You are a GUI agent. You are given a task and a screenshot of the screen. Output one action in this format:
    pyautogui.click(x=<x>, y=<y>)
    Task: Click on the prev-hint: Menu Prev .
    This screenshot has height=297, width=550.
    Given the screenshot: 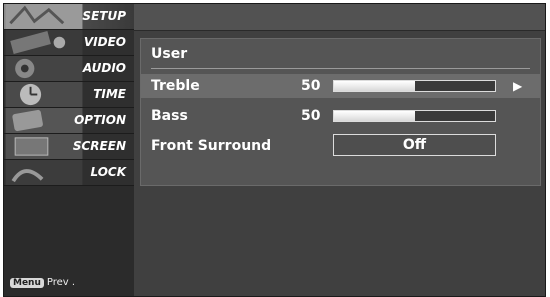 What is the action you would take?
    pyautogui.click(x=42, y=282)
    